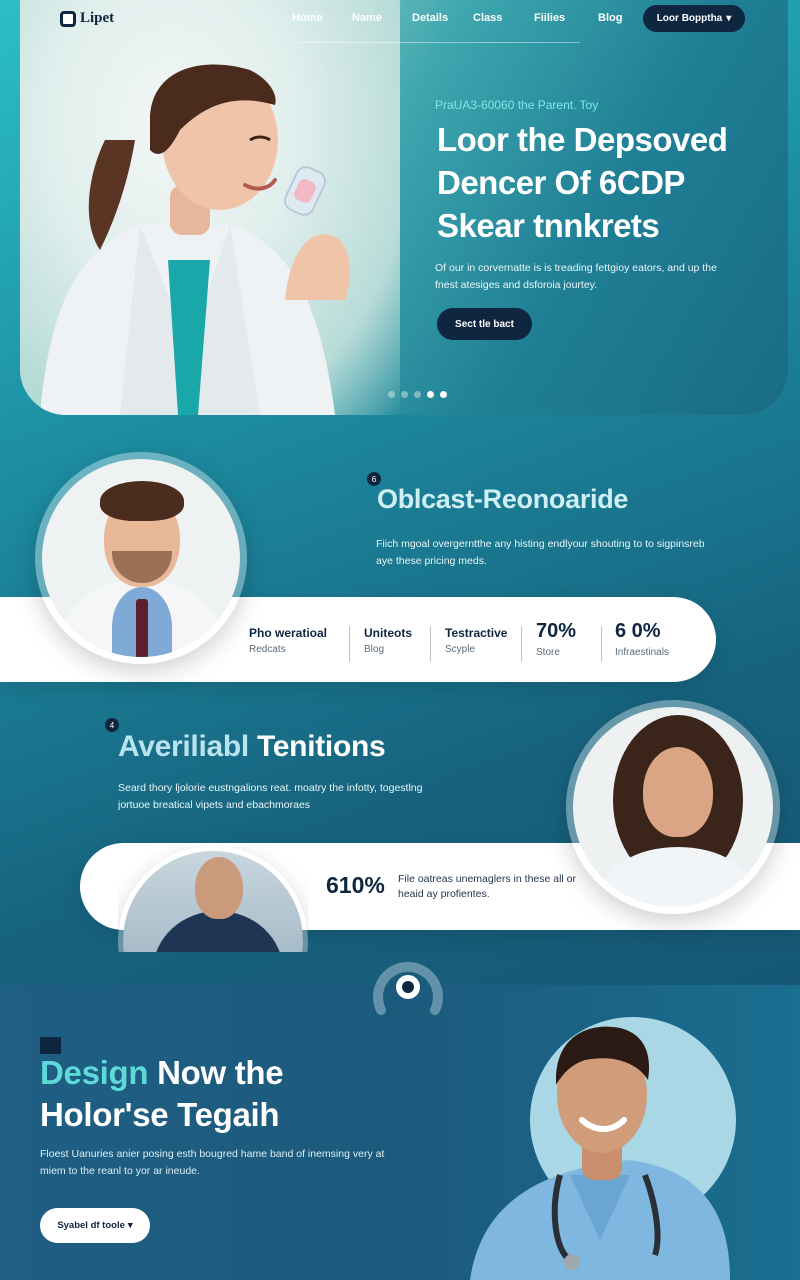 This screenshot has height=1280, width=800. What do you see at coordinates (556, 631) in the screenshot?
I see `stat-value: 70%` at bounding box center [556, 631].